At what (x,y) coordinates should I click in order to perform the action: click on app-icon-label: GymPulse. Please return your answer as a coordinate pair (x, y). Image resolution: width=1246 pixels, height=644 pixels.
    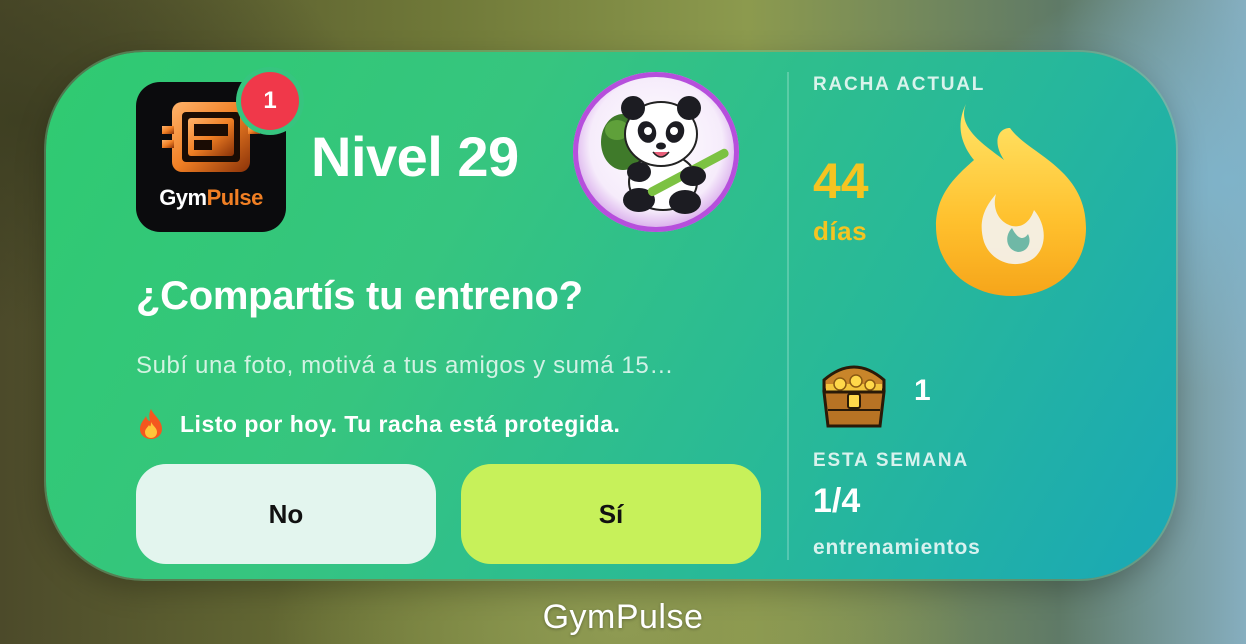
    Looking at the image, I should click on (211, 198).